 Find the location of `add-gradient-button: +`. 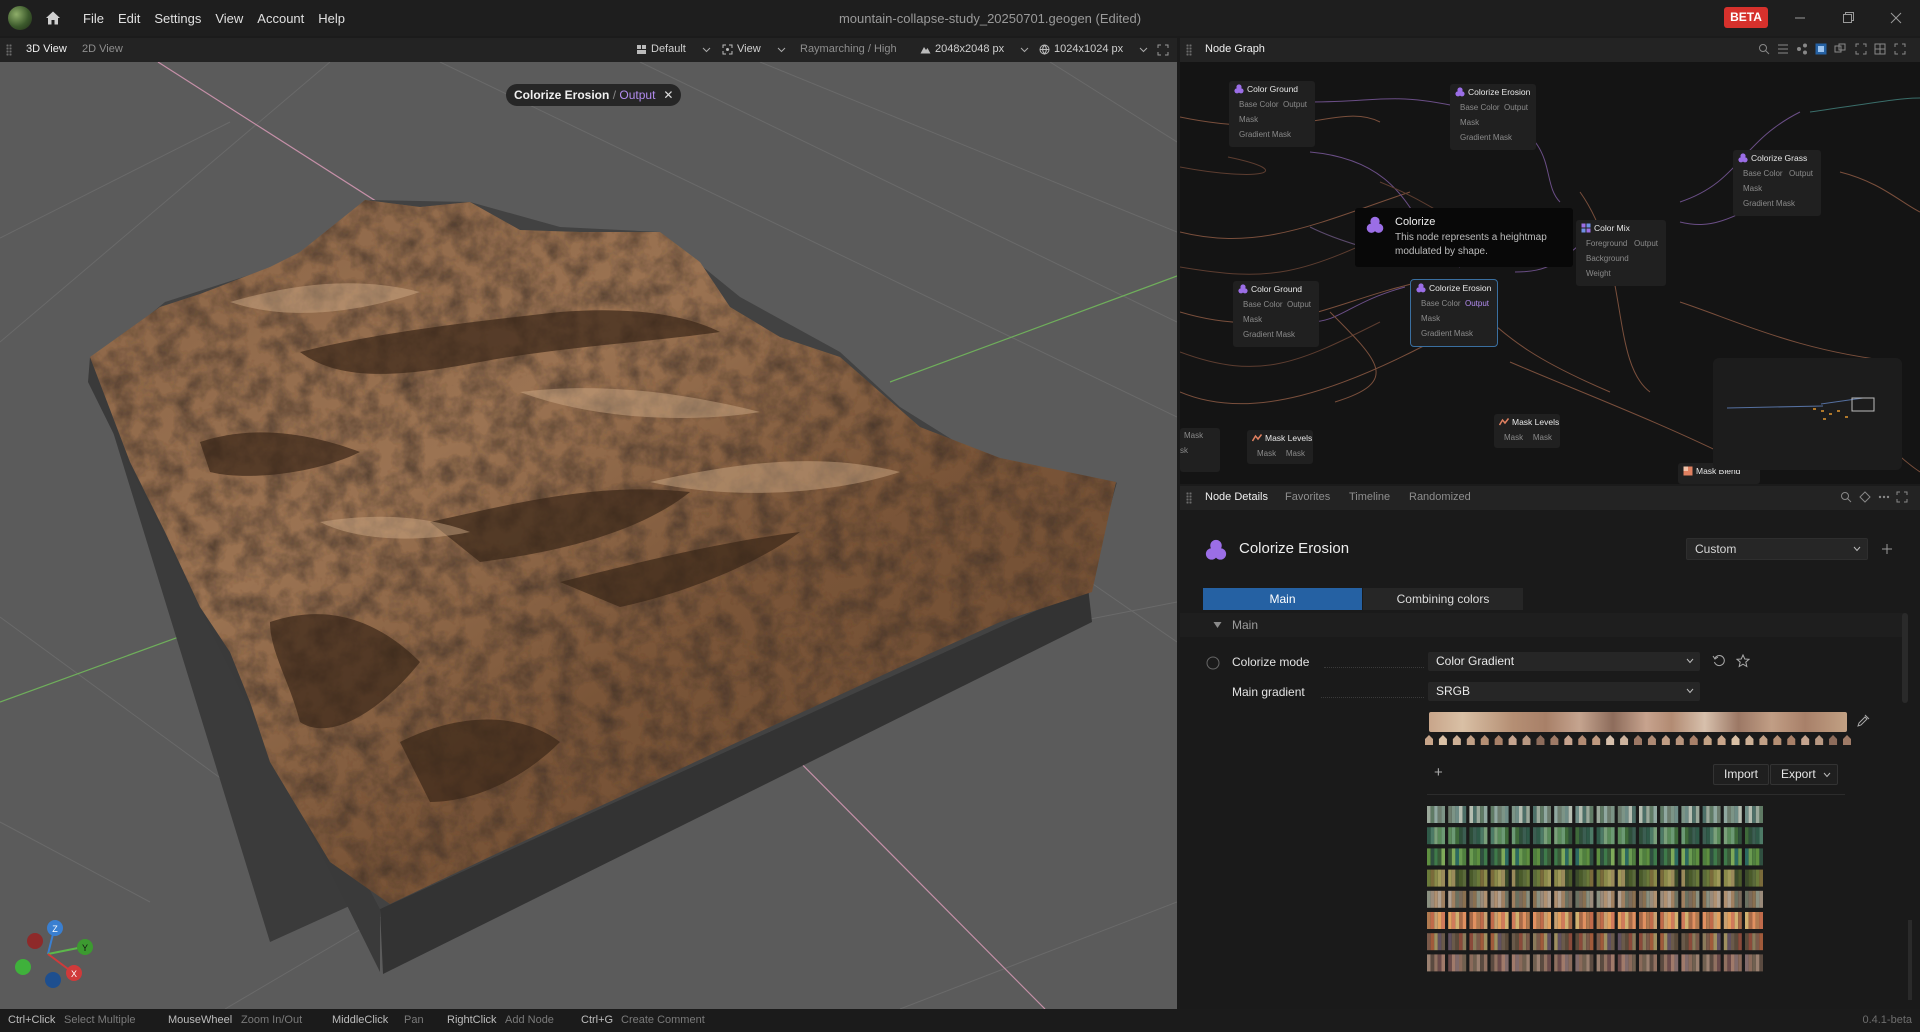

add-gradient-button: + is located at coordinates (1438, 772).